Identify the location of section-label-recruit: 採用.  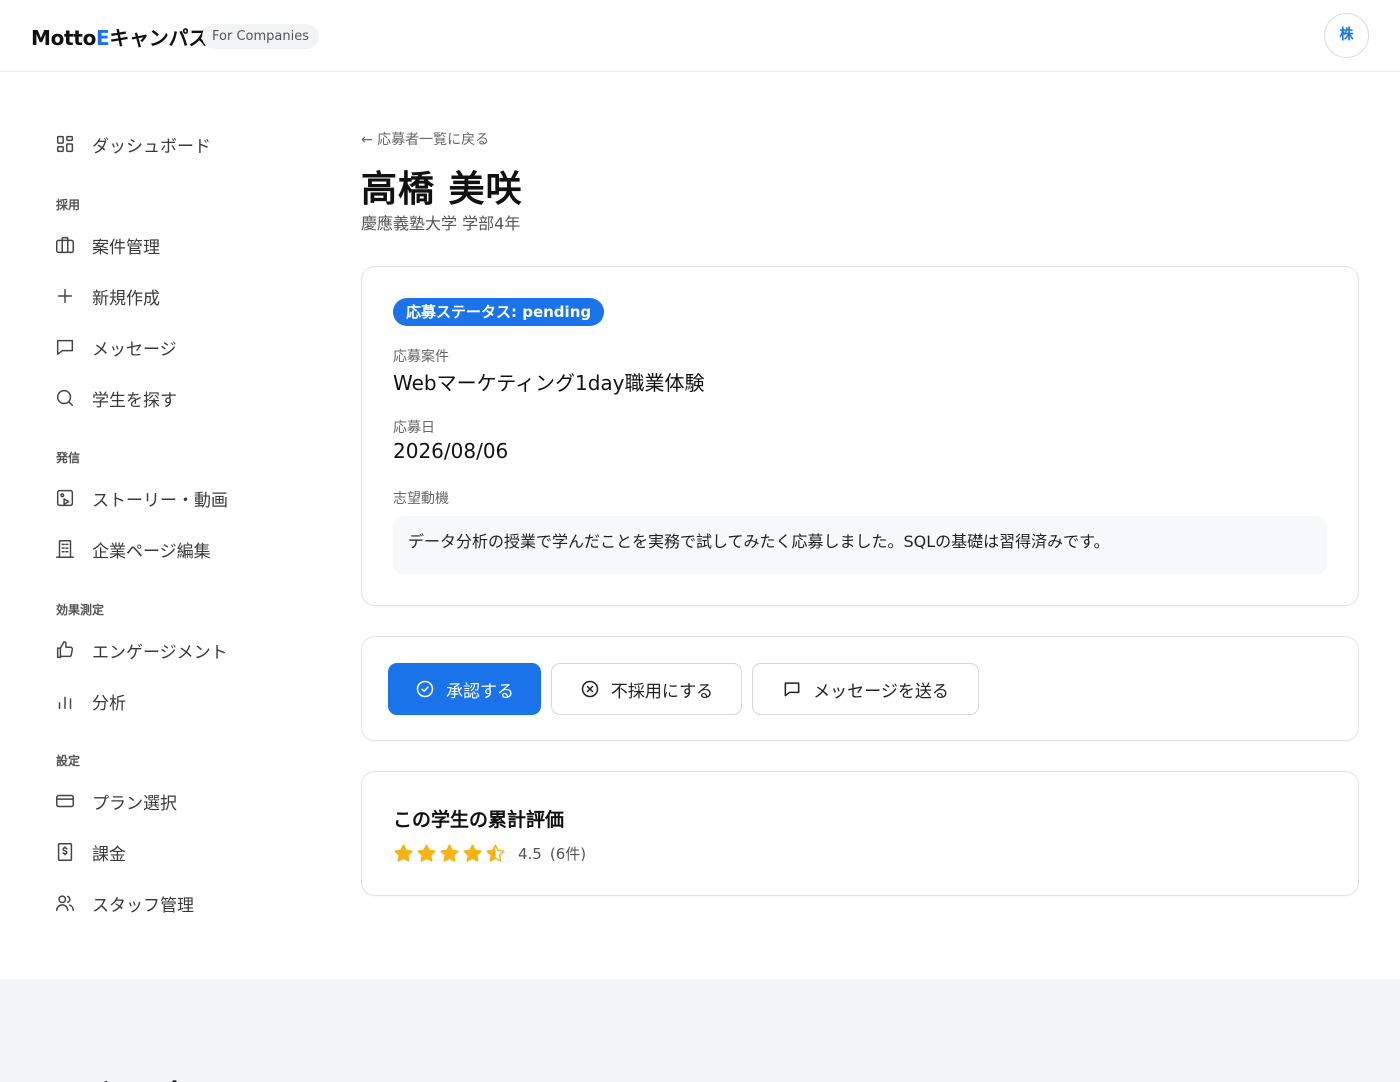
(68, 205).